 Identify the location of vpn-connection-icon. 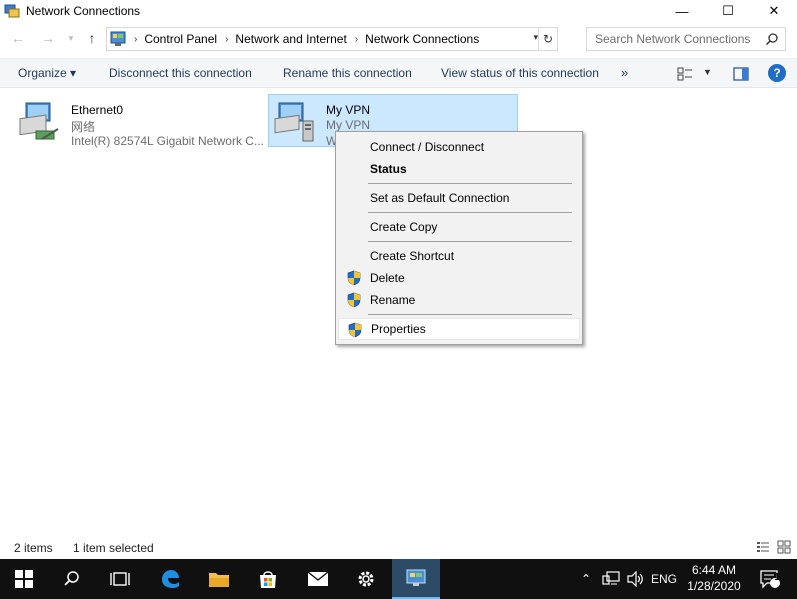
(294, 122).